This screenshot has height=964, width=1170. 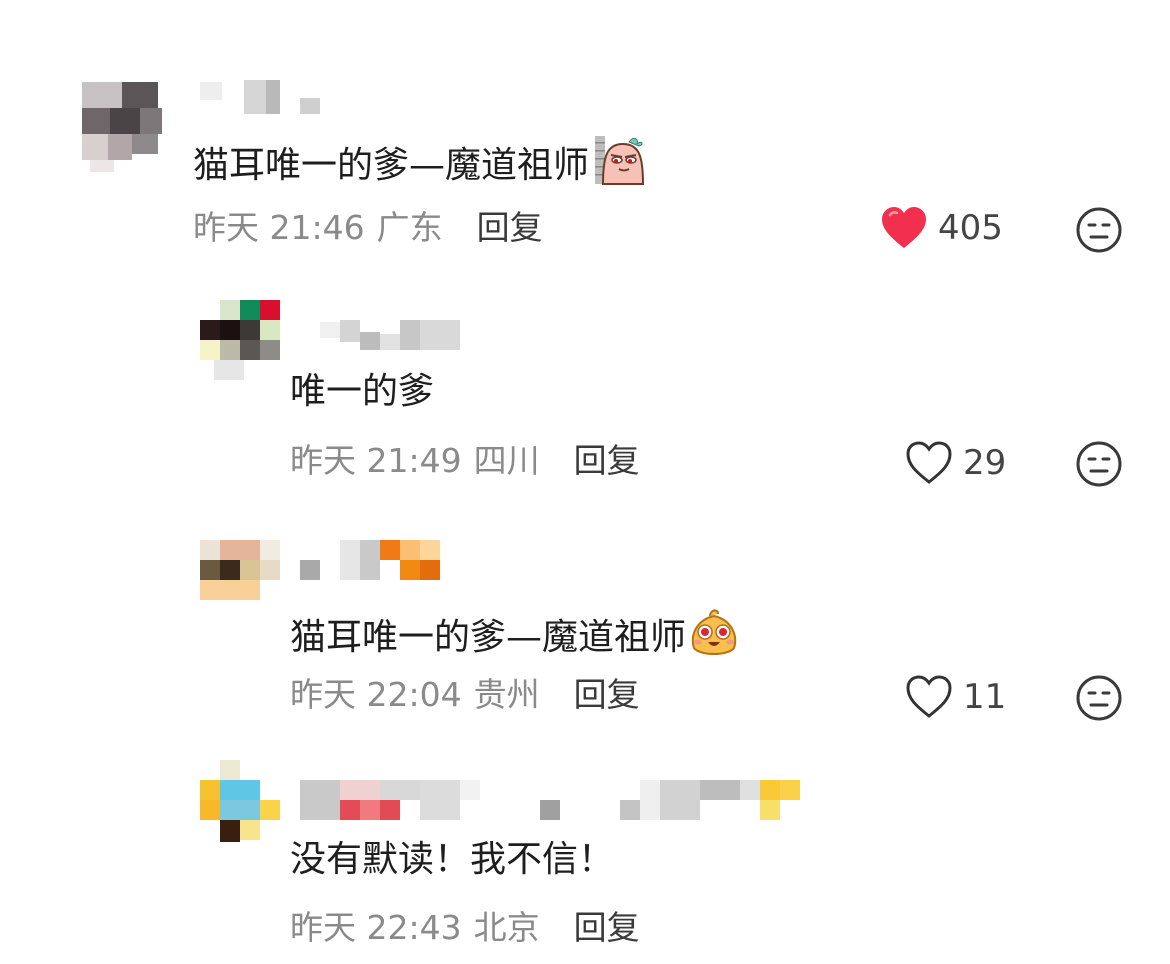 I want to click on like-button: 11, so click(x=955, y=697).